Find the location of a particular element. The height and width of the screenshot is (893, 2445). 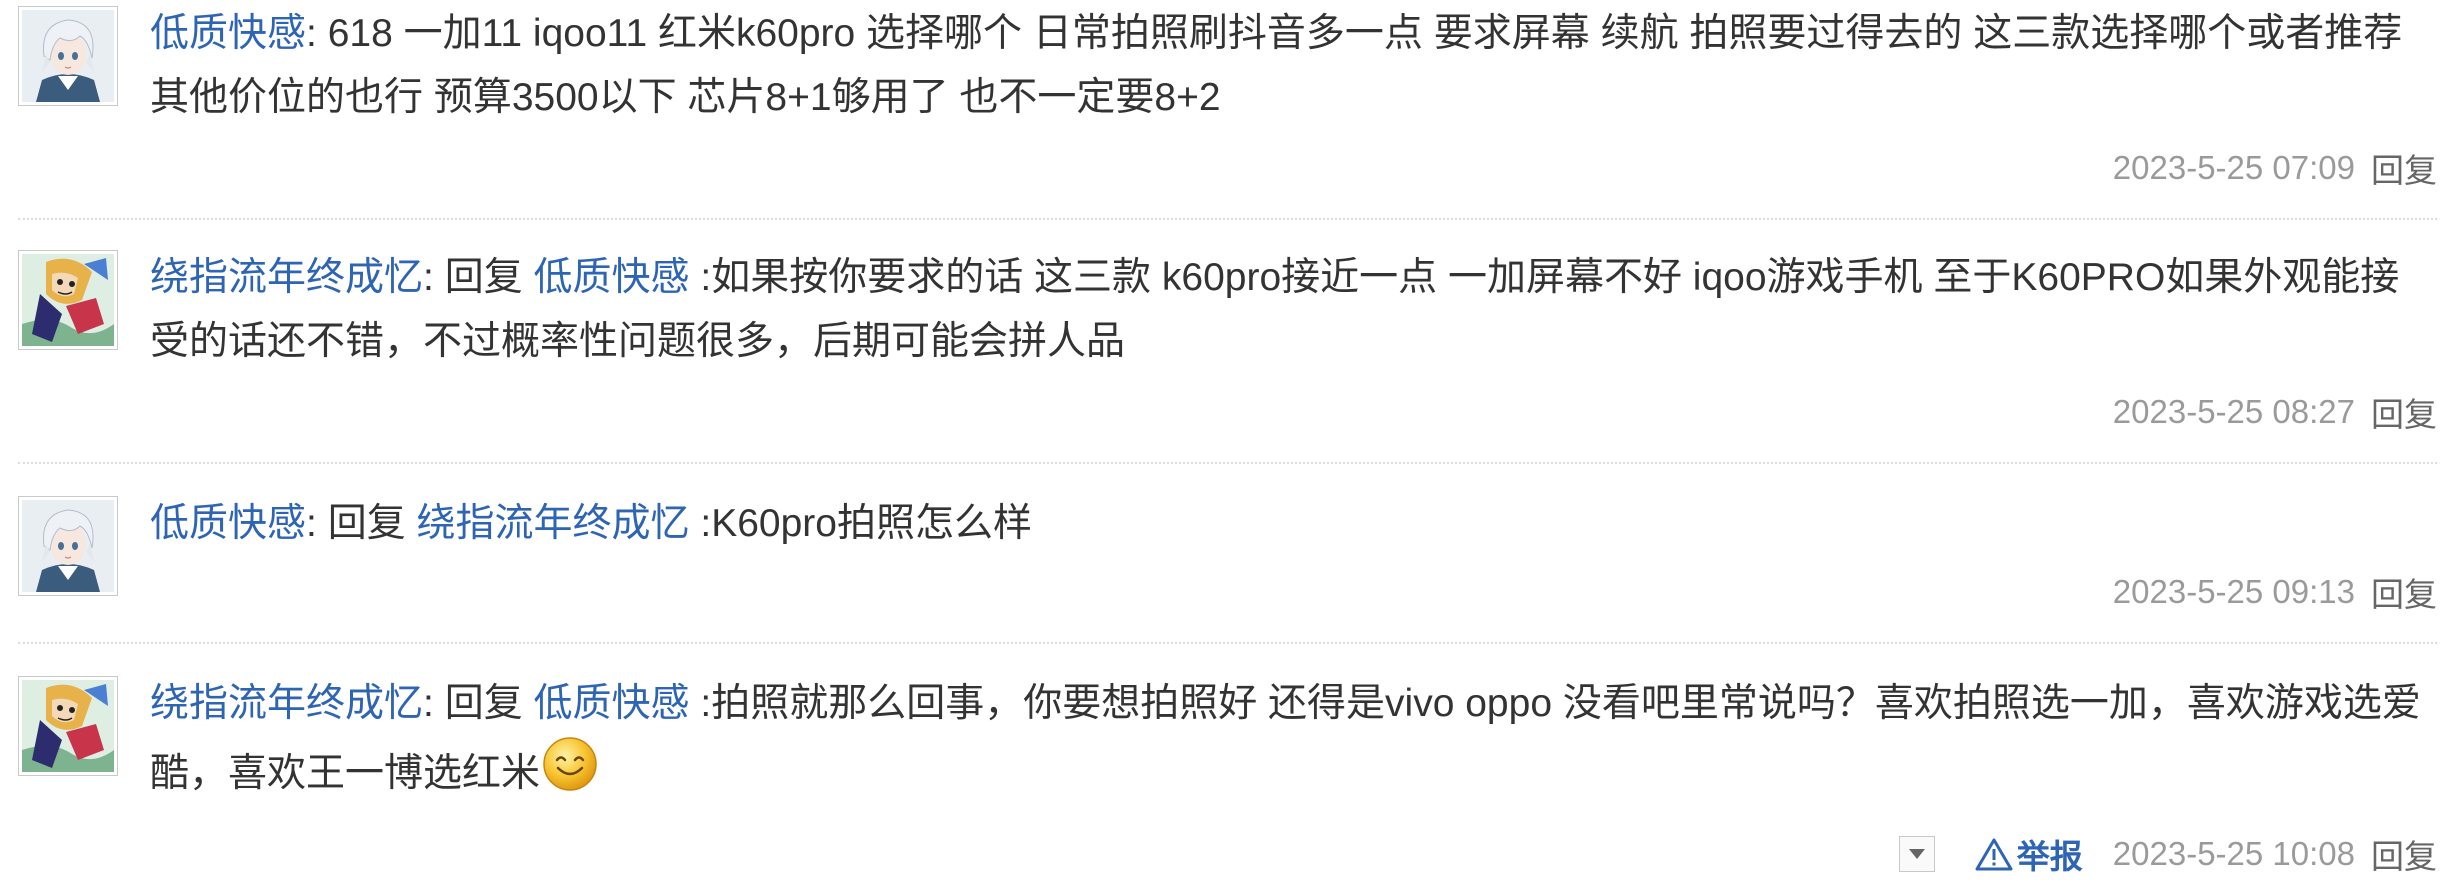

reply-meta: 举报 2023-5-25 10:08 回复 is located at coordinates (2167, 854).